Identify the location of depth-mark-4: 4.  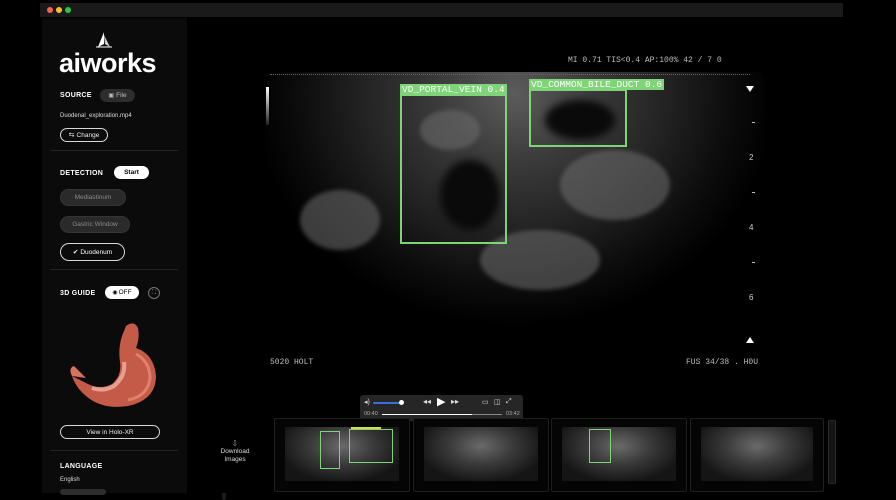
(751, 227).